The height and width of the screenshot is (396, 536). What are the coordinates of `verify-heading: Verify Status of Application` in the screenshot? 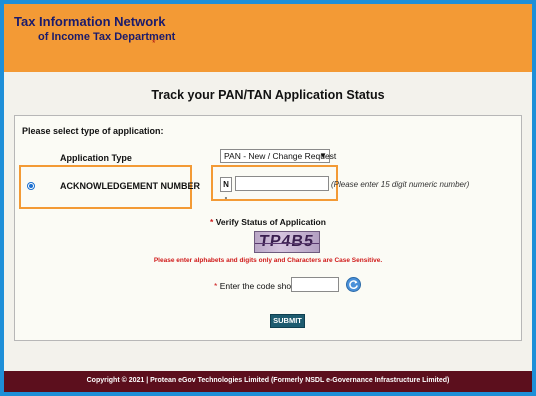 It's located at (270, 222).